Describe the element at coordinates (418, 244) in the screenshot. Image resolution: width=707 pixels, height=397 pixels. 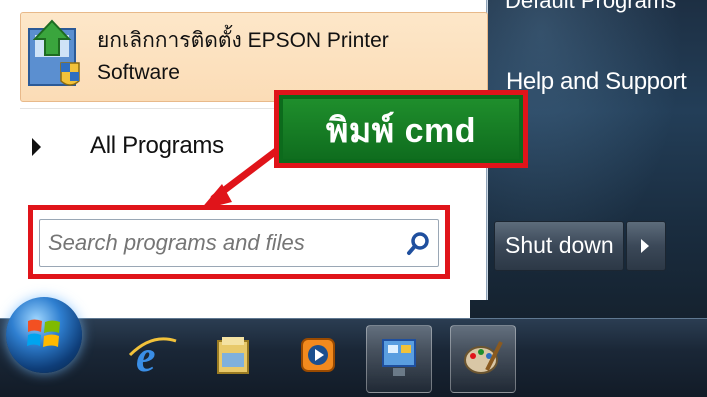
I see `search-icon` at that location.